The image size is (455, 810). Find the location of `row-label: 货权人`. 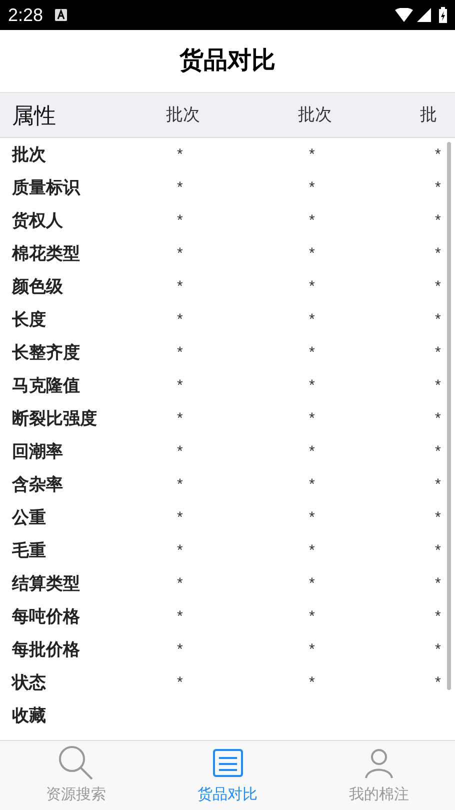

row-label: 货权人 is located at coordinates (37, 220).